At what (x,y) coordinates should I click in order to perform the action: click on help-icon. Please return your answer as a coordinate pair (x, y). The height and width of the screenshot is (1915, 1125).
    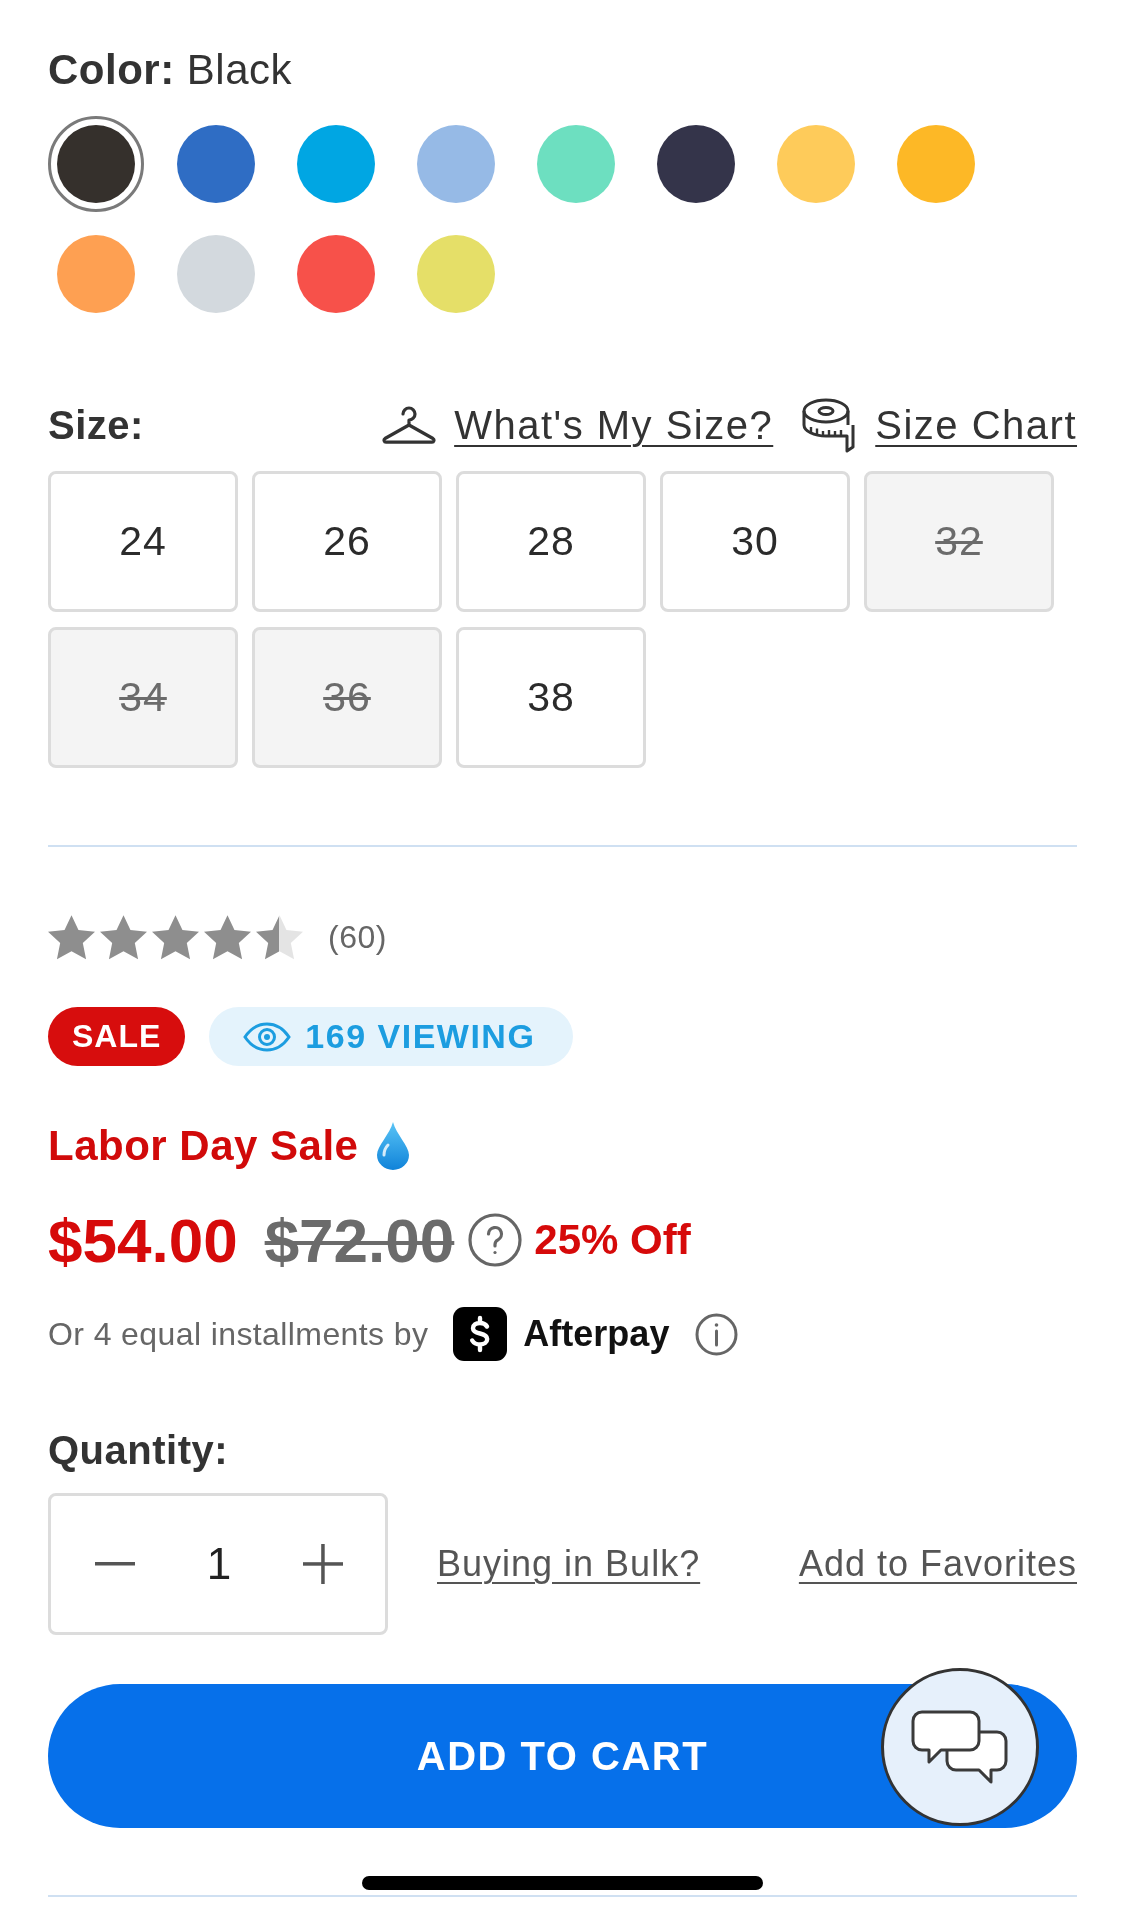
    Looking at the image, I should click on (495, 1240).